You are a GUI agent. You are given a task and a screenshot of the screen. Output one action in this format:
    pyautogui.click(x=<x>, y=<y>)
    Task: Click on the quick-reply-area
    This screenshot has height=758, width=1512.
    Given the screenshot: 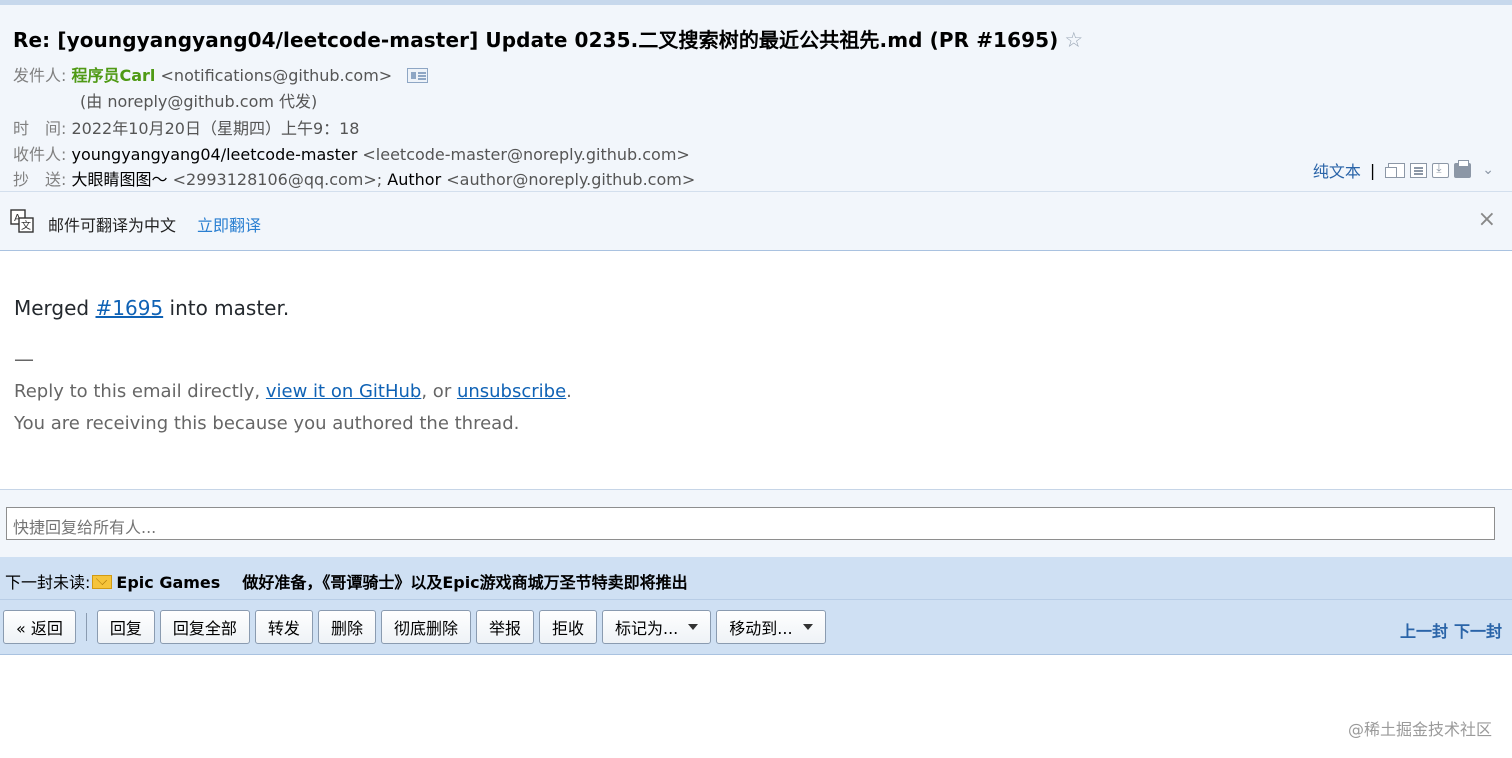 What is the action you would take?
    pyautogui.click(x=756, y=523)
    